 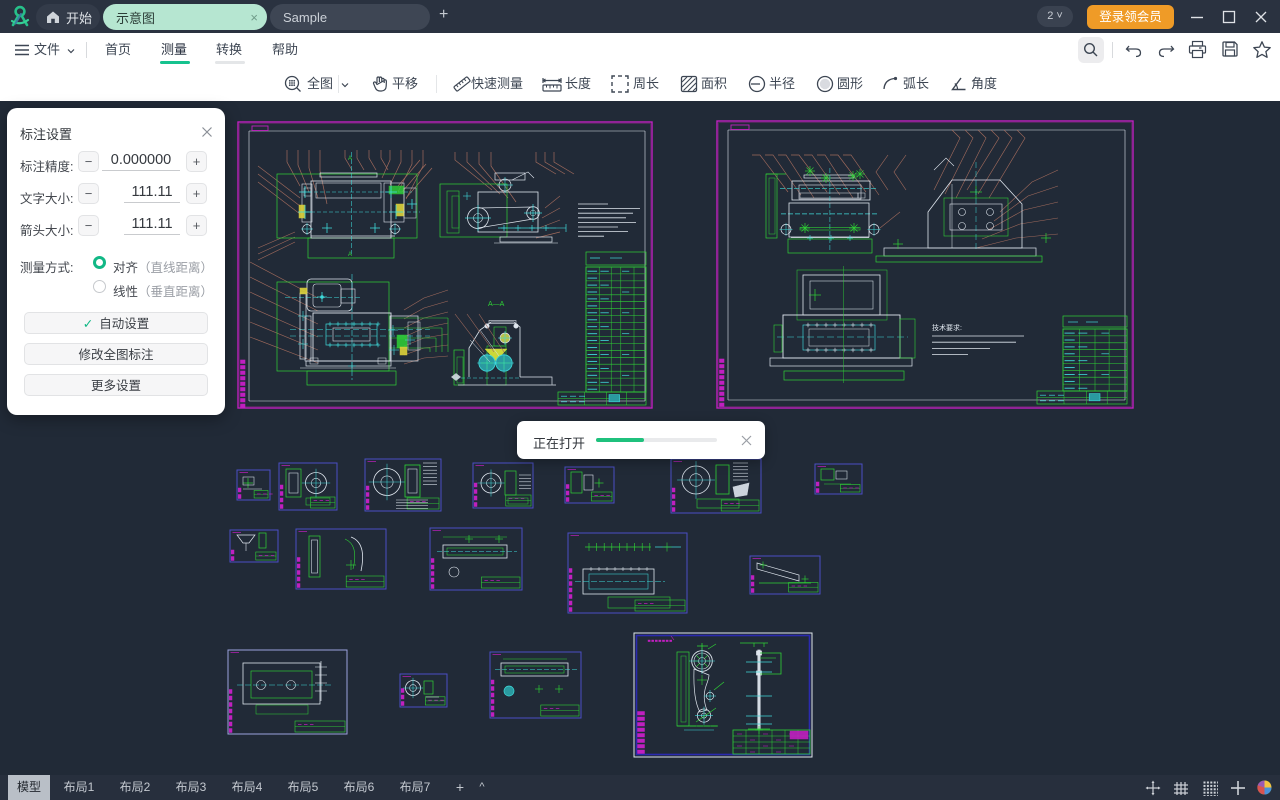 I want to click on svg-text: 技术要求:, so click(x=947, y=327).